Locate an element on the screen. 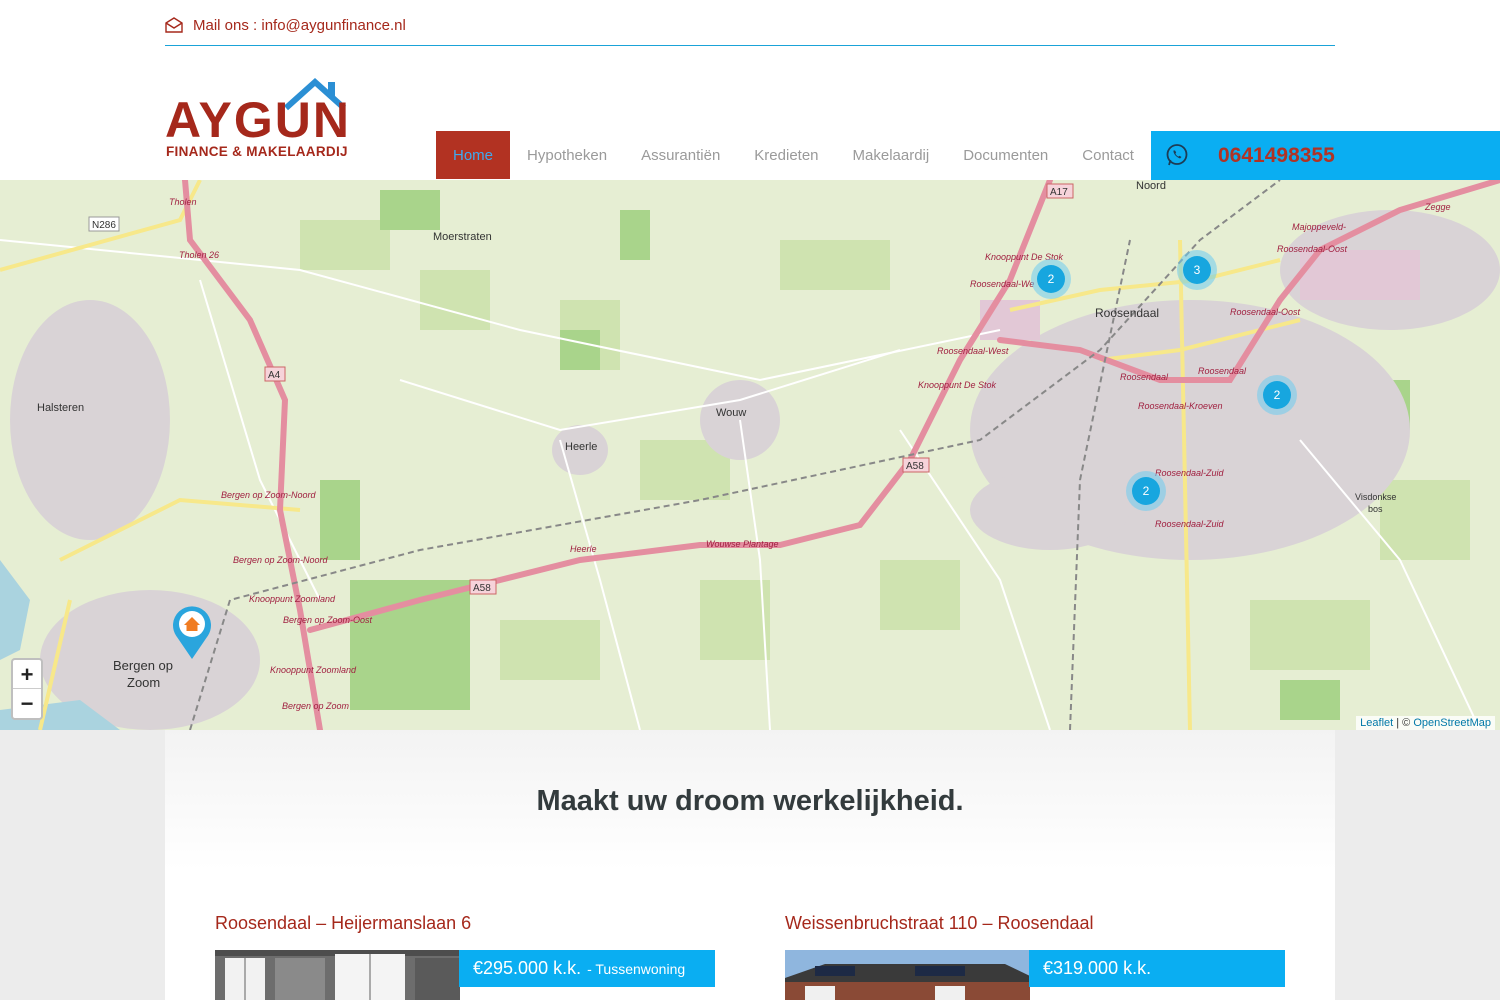  phone-button: 0641498355 is located at coordinates (1325, 155).